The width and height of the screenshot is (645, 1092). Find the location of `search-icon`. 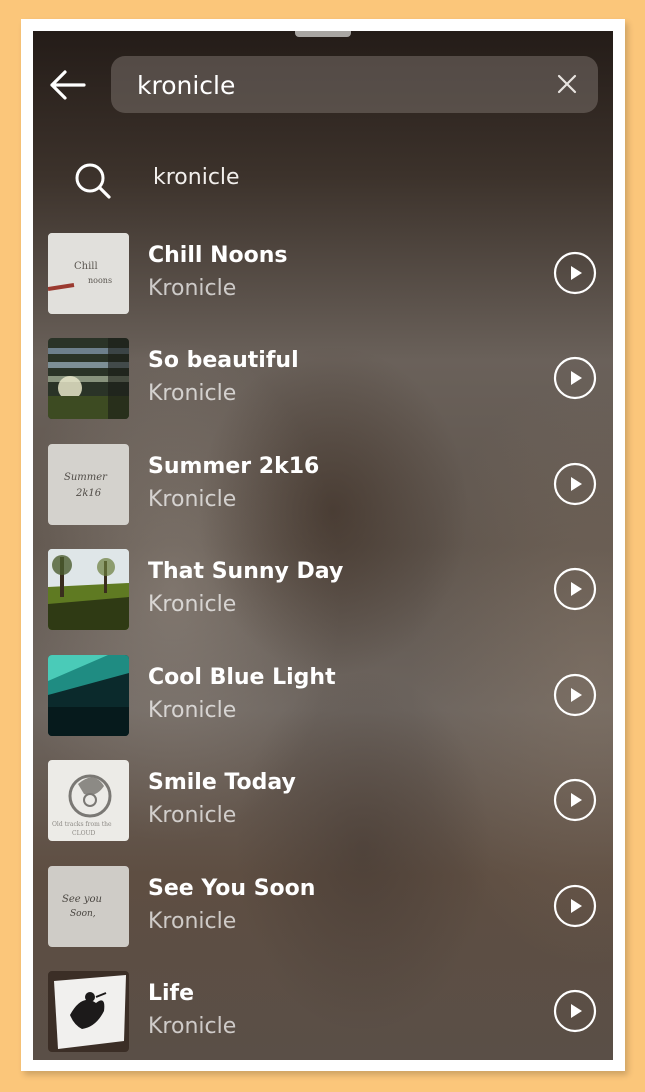

search-icon is located at coordinates (93, 181).